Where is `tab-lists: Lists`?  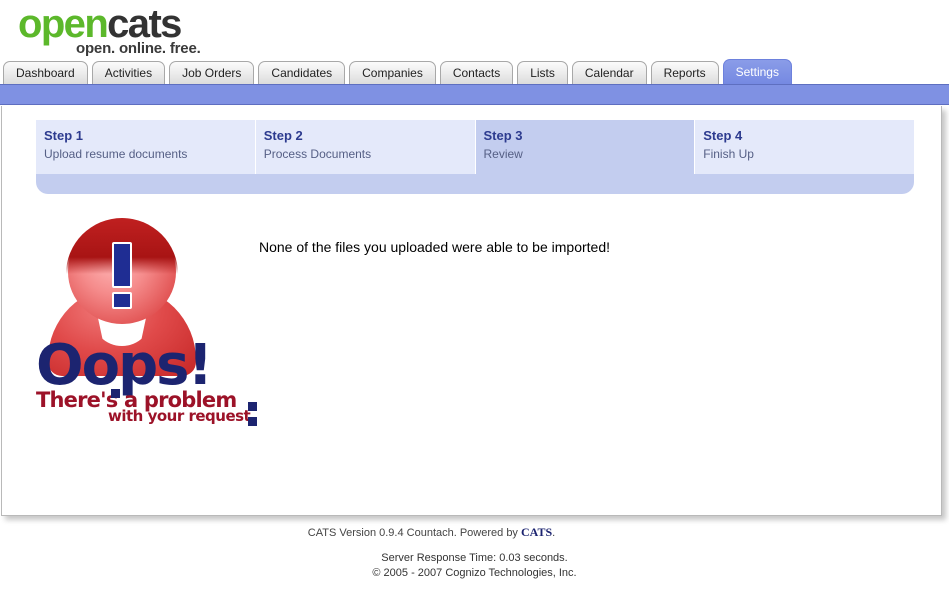 tab-lists: Lists is located at coordinates (542, 72).